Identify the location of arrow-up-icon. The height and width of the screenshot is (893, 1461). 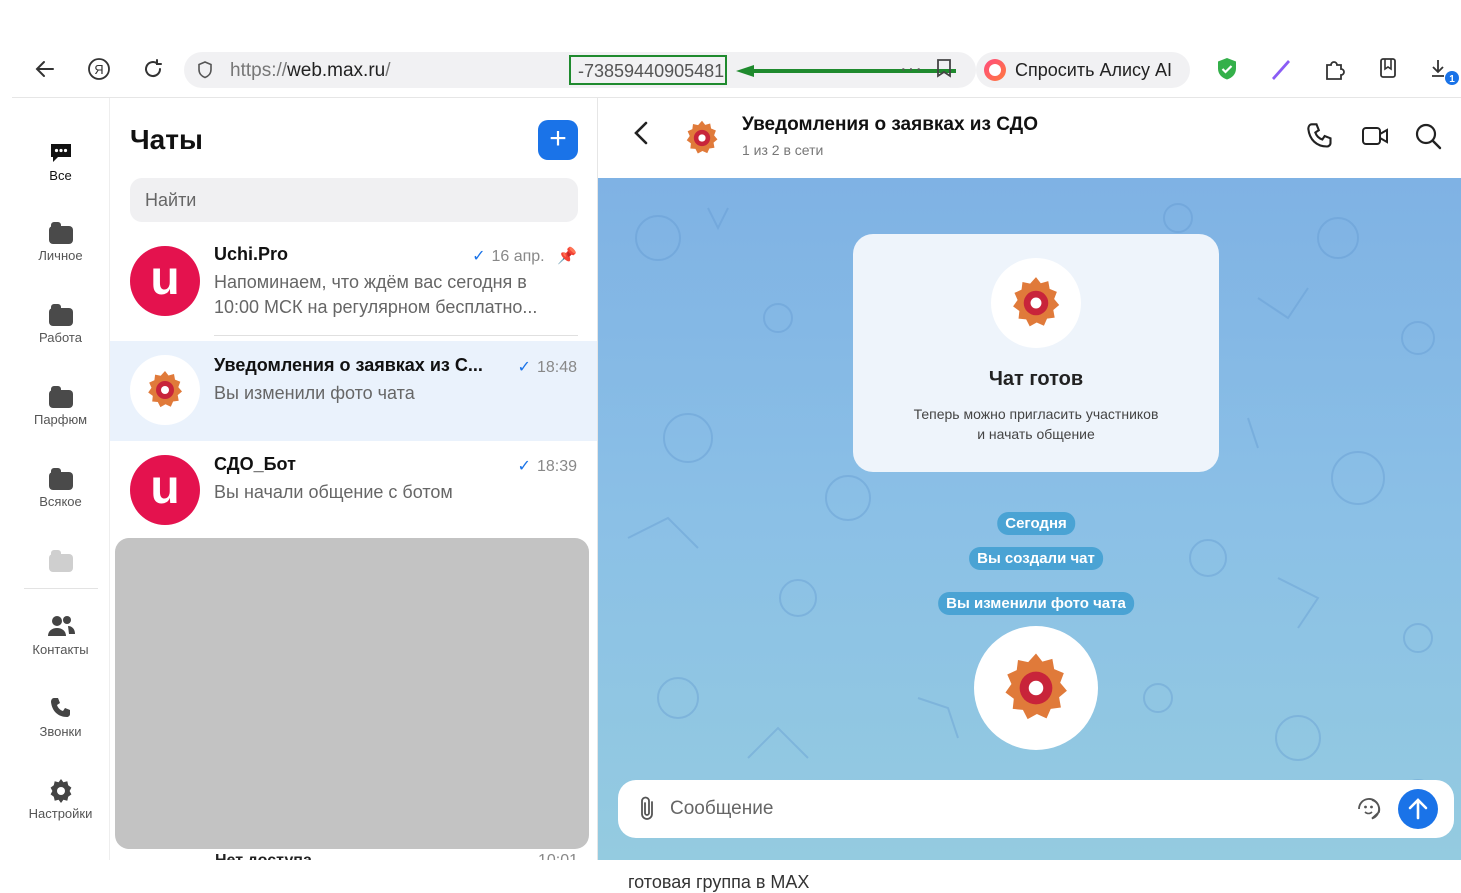
(1418, 809).